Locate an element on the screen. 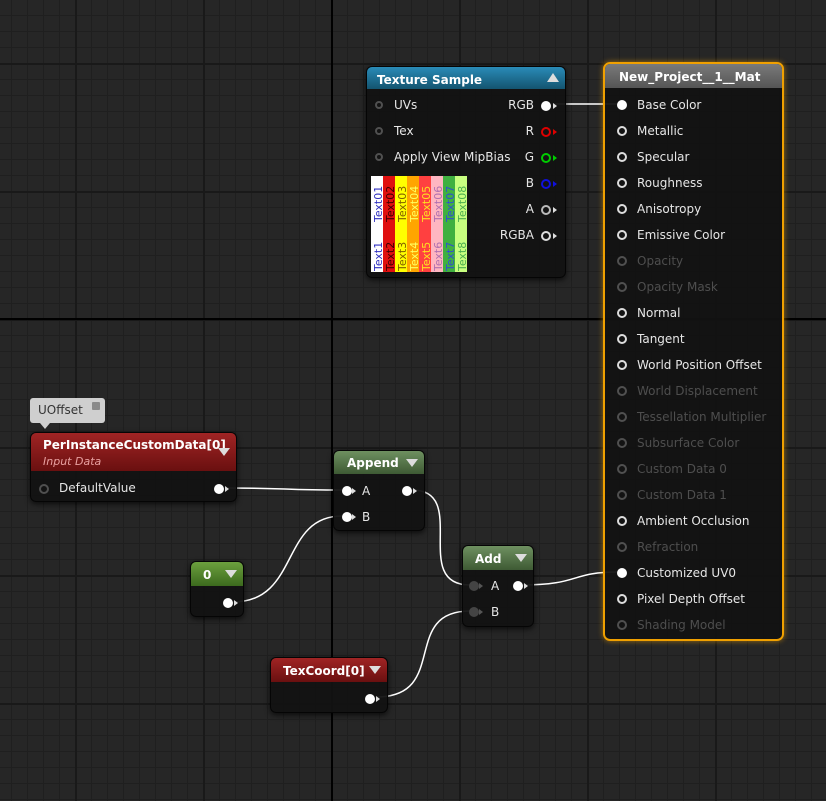 The height and width of the screenshot is (801, 826). pin-comment-icon is located at coordinates (96, 406).